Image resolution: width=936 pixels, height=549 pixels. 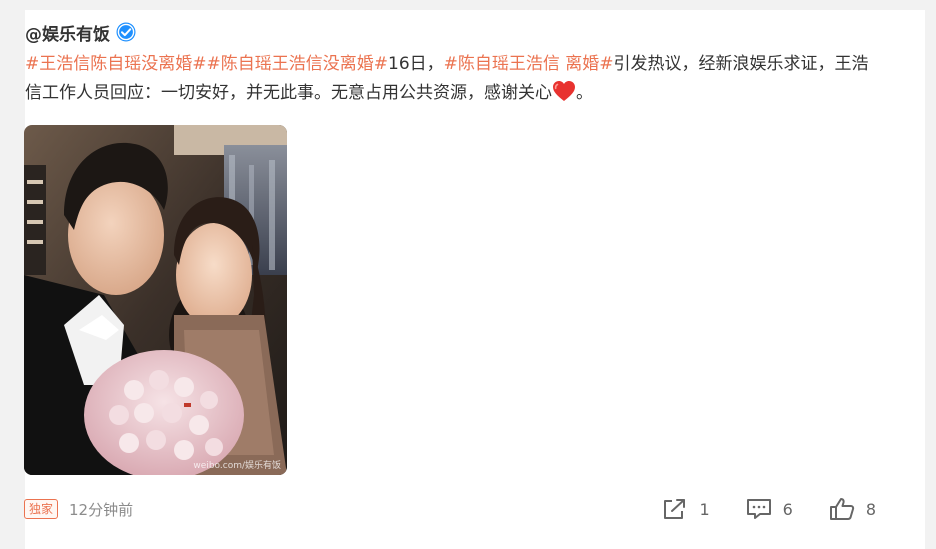 I want to click on author-name: @娱乐有饭, so click(x=67, y=32).